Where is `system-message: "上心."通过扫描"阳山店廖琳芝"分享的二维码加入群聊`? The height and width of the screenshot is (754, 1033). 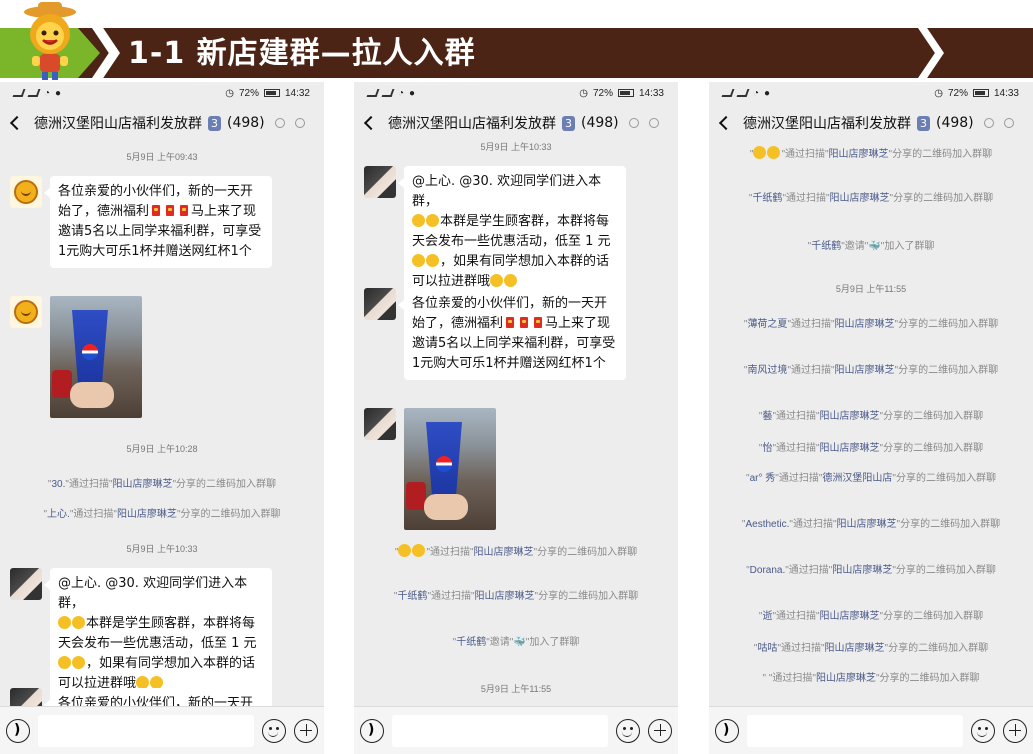 system-message: "上心."通过扫描"阳山店廖琳芝"分享的二维码加入群聊 is located at coordinates (162, 514).